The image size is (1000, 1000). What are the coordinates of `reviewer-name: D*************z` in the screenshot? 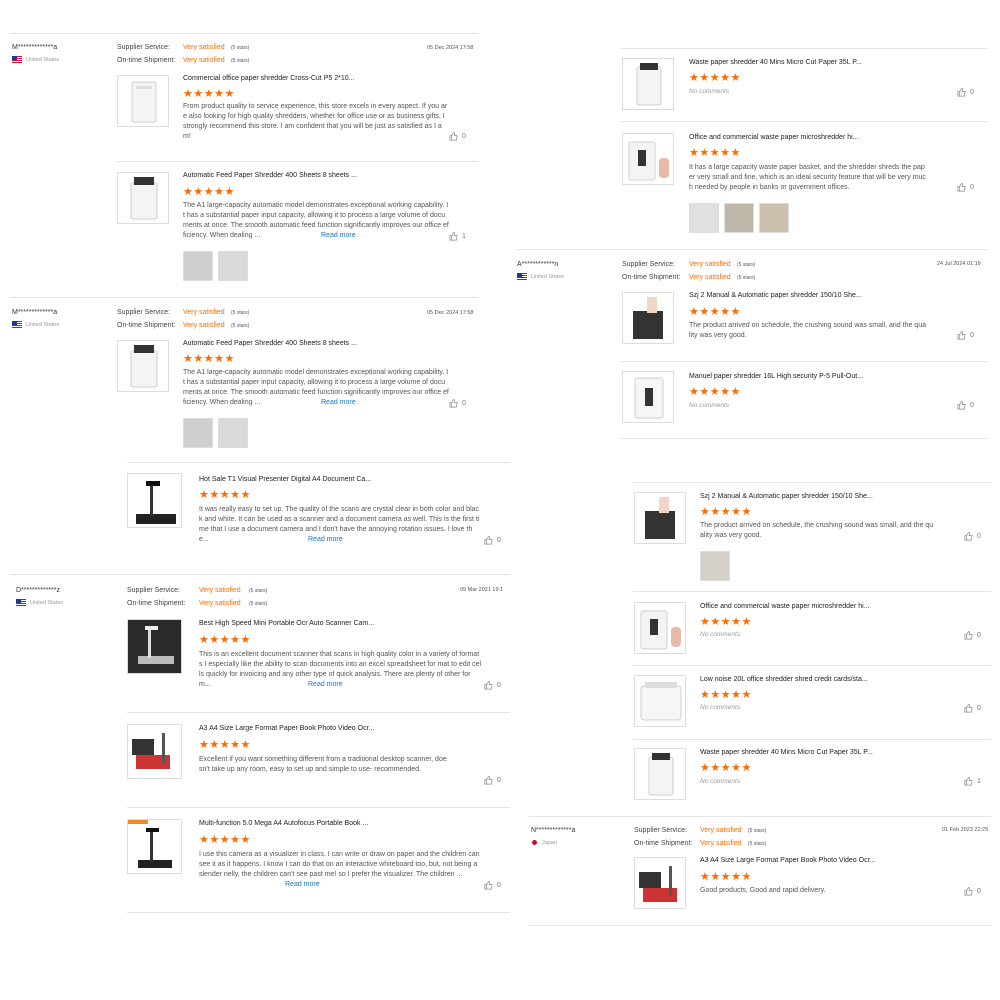 It's located at (38, 590).